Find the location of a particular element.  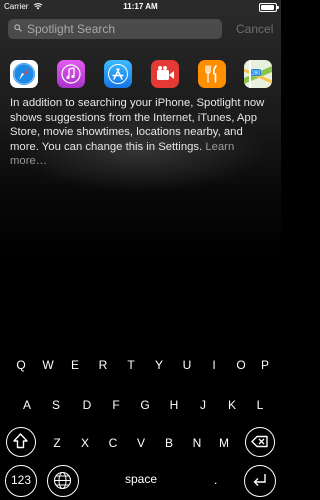

key-b: B is located at coordinates (169, 443).